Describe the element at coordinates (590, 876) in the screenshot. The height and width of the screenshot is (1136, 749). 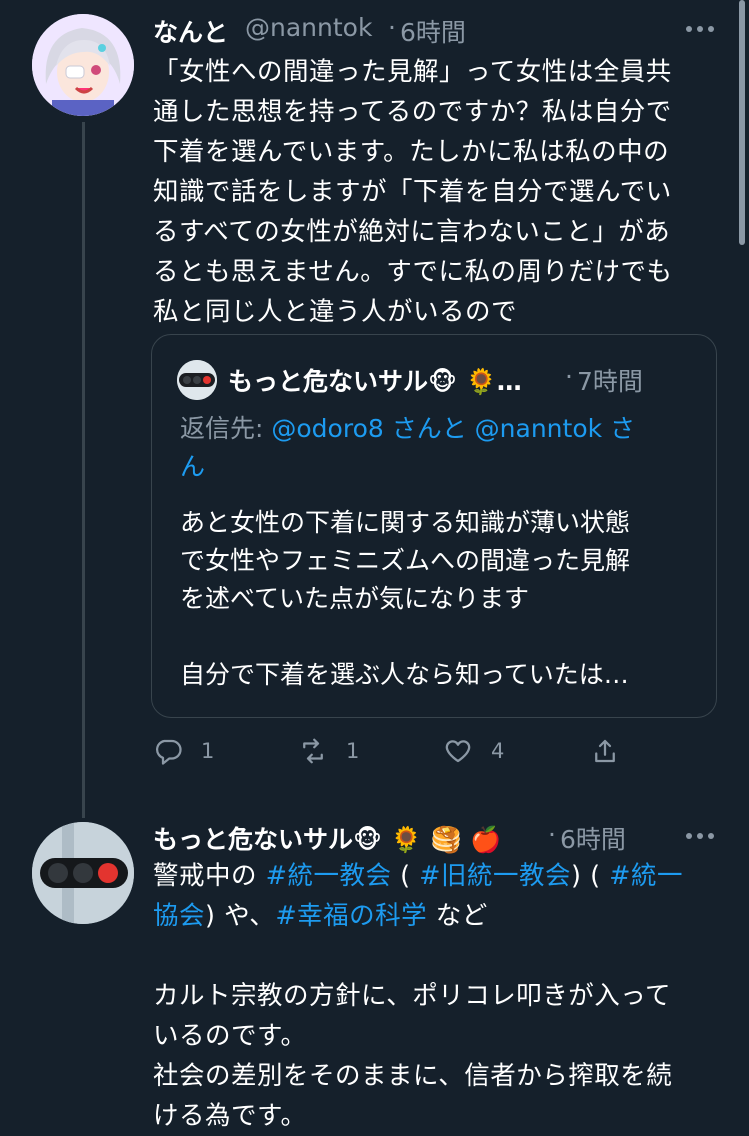
I see `text-segment: ) (` at that location.